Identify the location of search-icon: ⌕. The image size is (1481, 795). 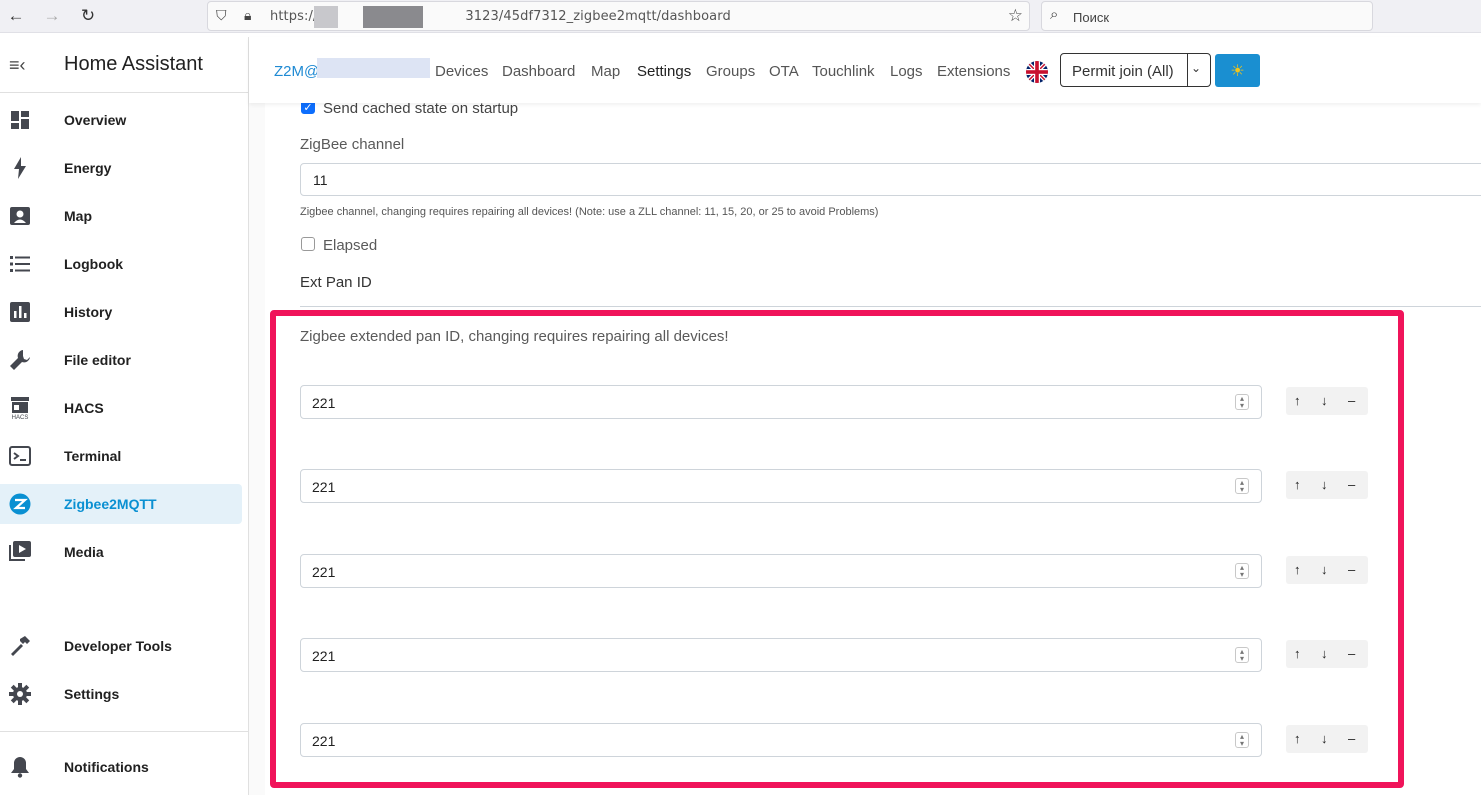
(1054, 14).